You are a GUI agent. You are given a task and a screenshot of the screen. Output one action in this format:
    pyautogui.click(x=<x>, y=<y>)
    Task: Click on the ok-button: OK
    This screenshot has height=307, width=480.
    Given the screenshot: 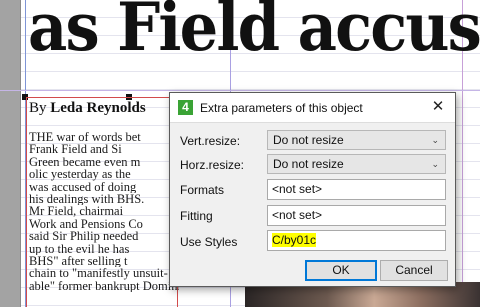 What is the action you would take?
    pyautogui.click(x=341, y=270)
    